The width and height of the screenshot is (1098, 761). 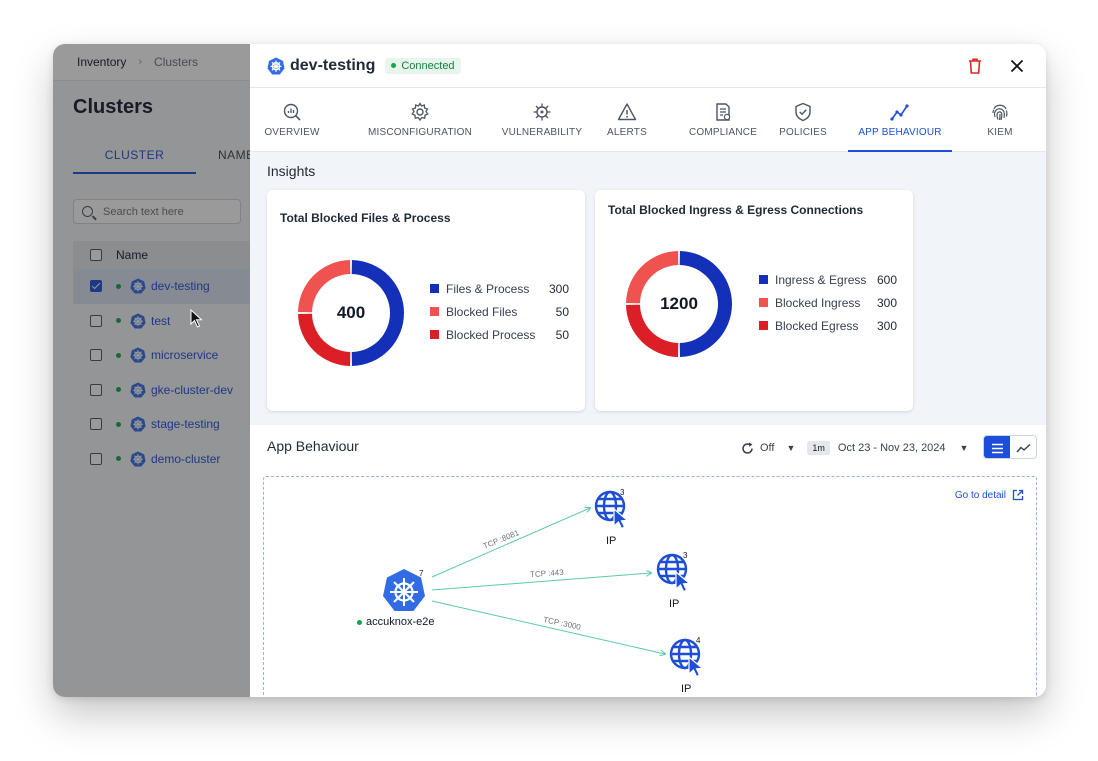 What do you see at coordinates (818, 448) in the screenshot?
I see `range-chip: 1m` at bounding box center [818, 448].